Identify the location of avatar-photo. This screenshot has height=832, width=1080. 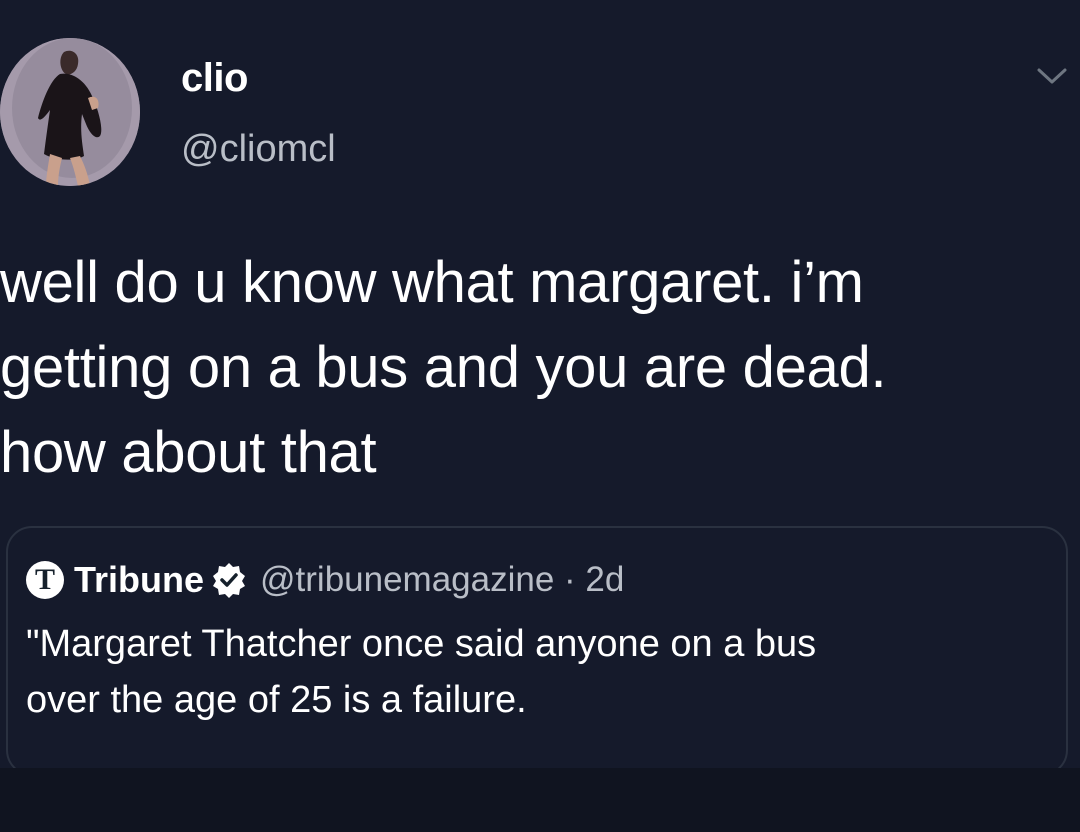
(70, 112).